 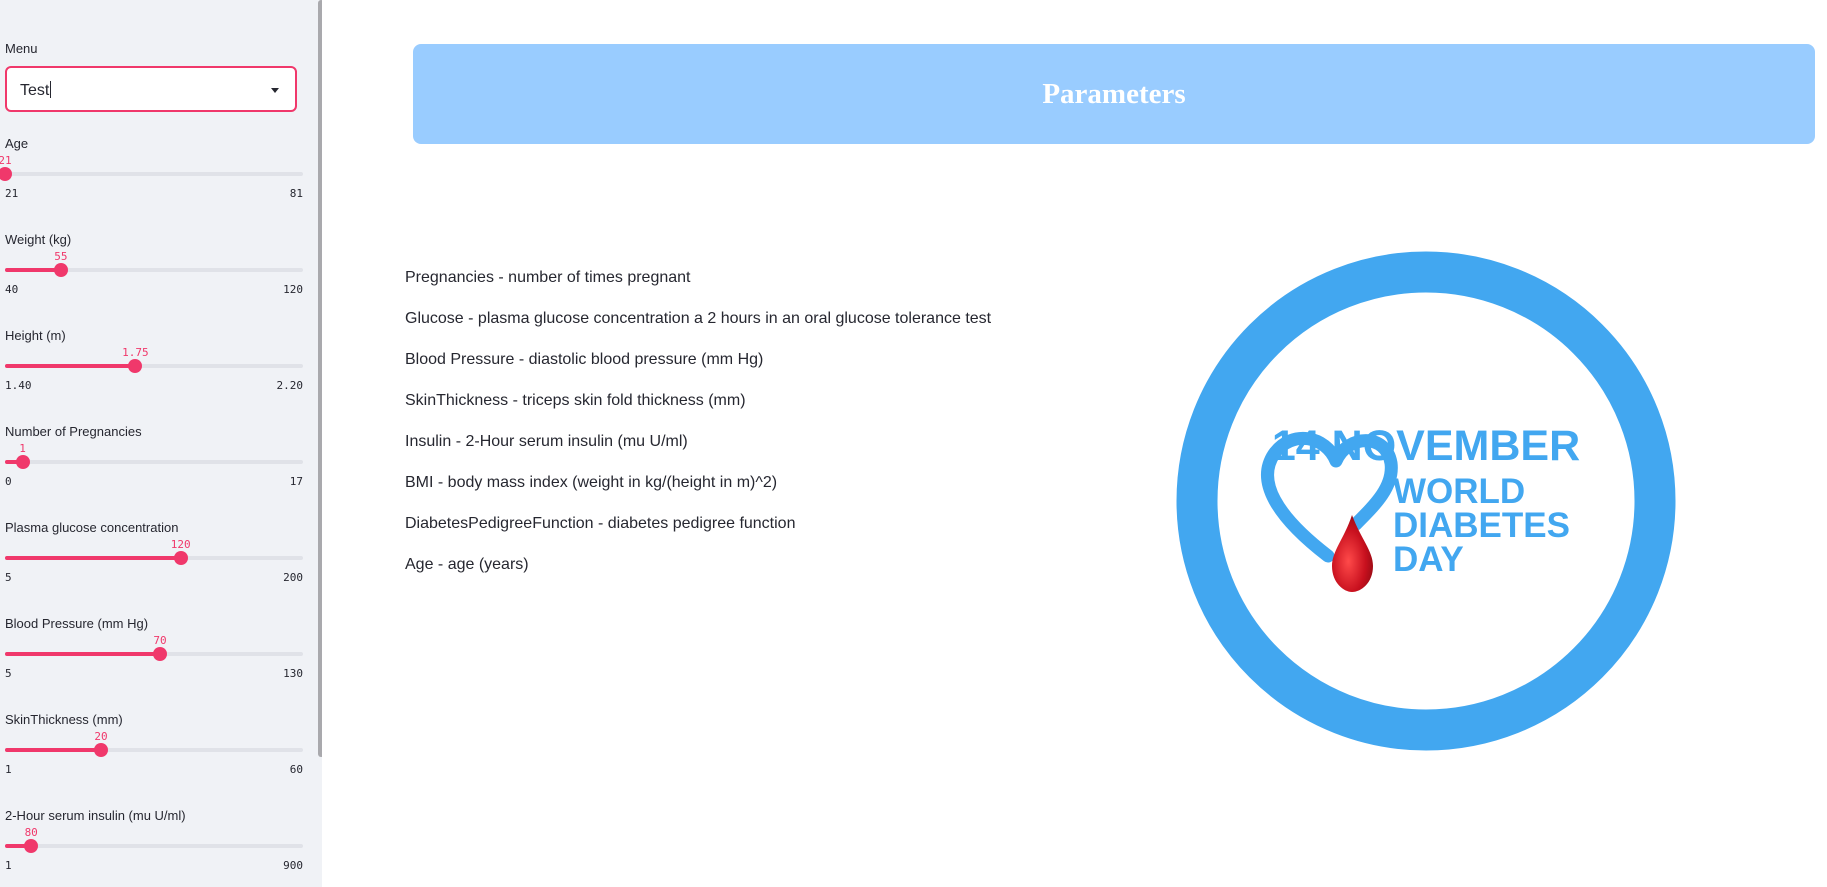 What do you see at coordinates (95, 815) in the screenshot?
I see `slider-label: 2-Hour serum insulin (mu U/ml)` at bounding box center [95, 815].